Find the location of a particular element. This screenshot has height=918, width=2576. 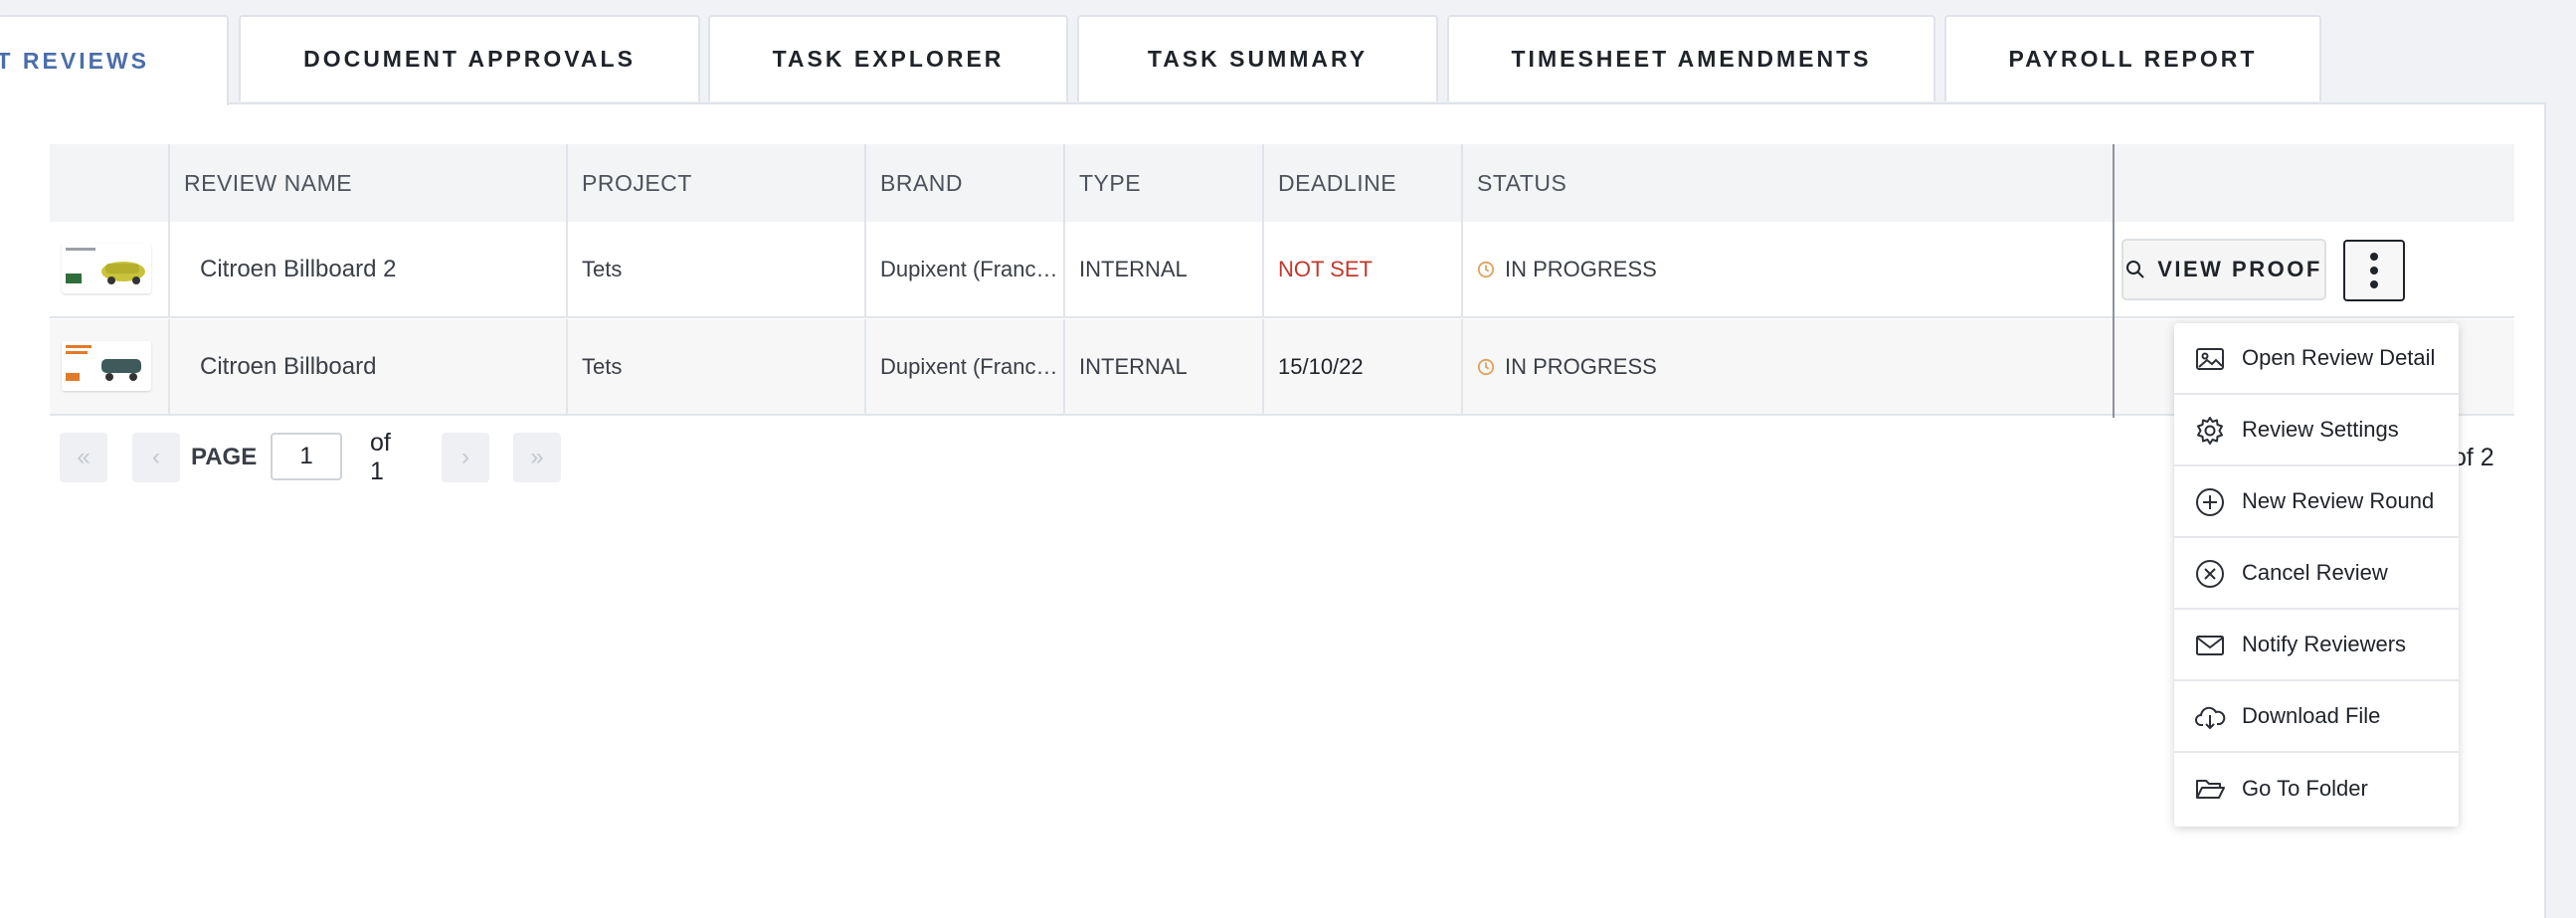

previous-page-button: ‹ is located at coordinates (156, 457).